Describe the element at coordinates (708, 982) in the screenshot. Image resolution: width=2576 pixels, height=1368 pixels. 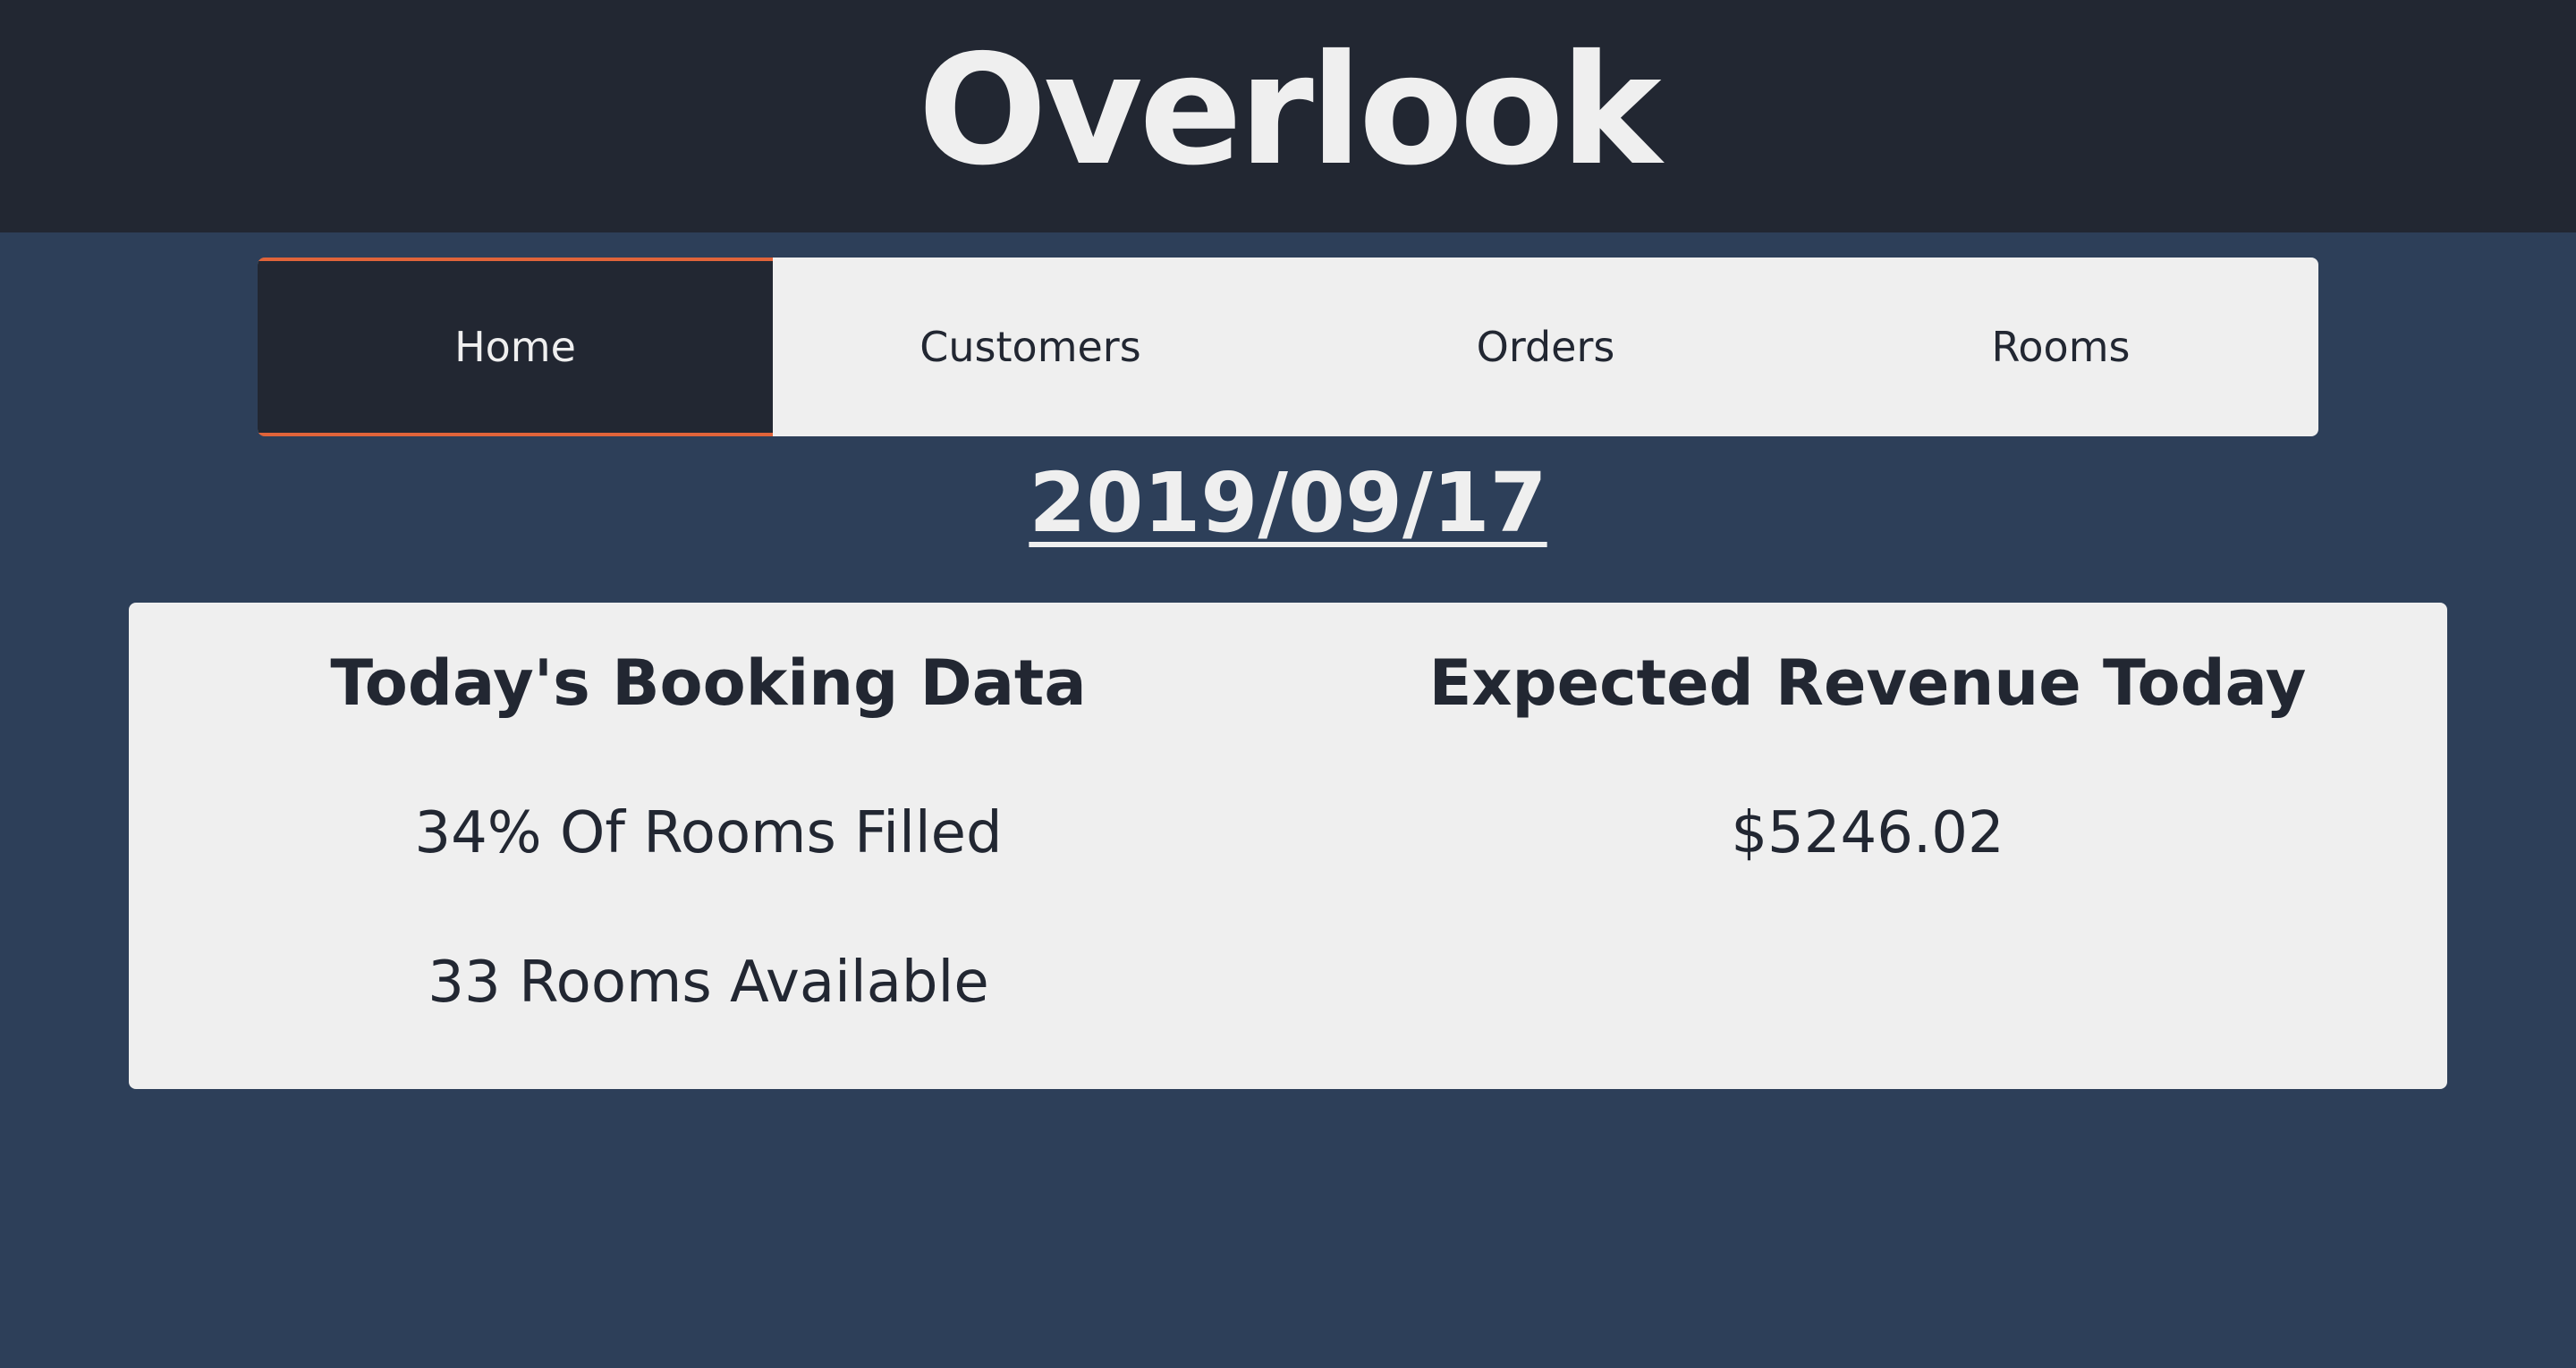
I see `rooms-available-stat: 33 Rooms Available` at that location.